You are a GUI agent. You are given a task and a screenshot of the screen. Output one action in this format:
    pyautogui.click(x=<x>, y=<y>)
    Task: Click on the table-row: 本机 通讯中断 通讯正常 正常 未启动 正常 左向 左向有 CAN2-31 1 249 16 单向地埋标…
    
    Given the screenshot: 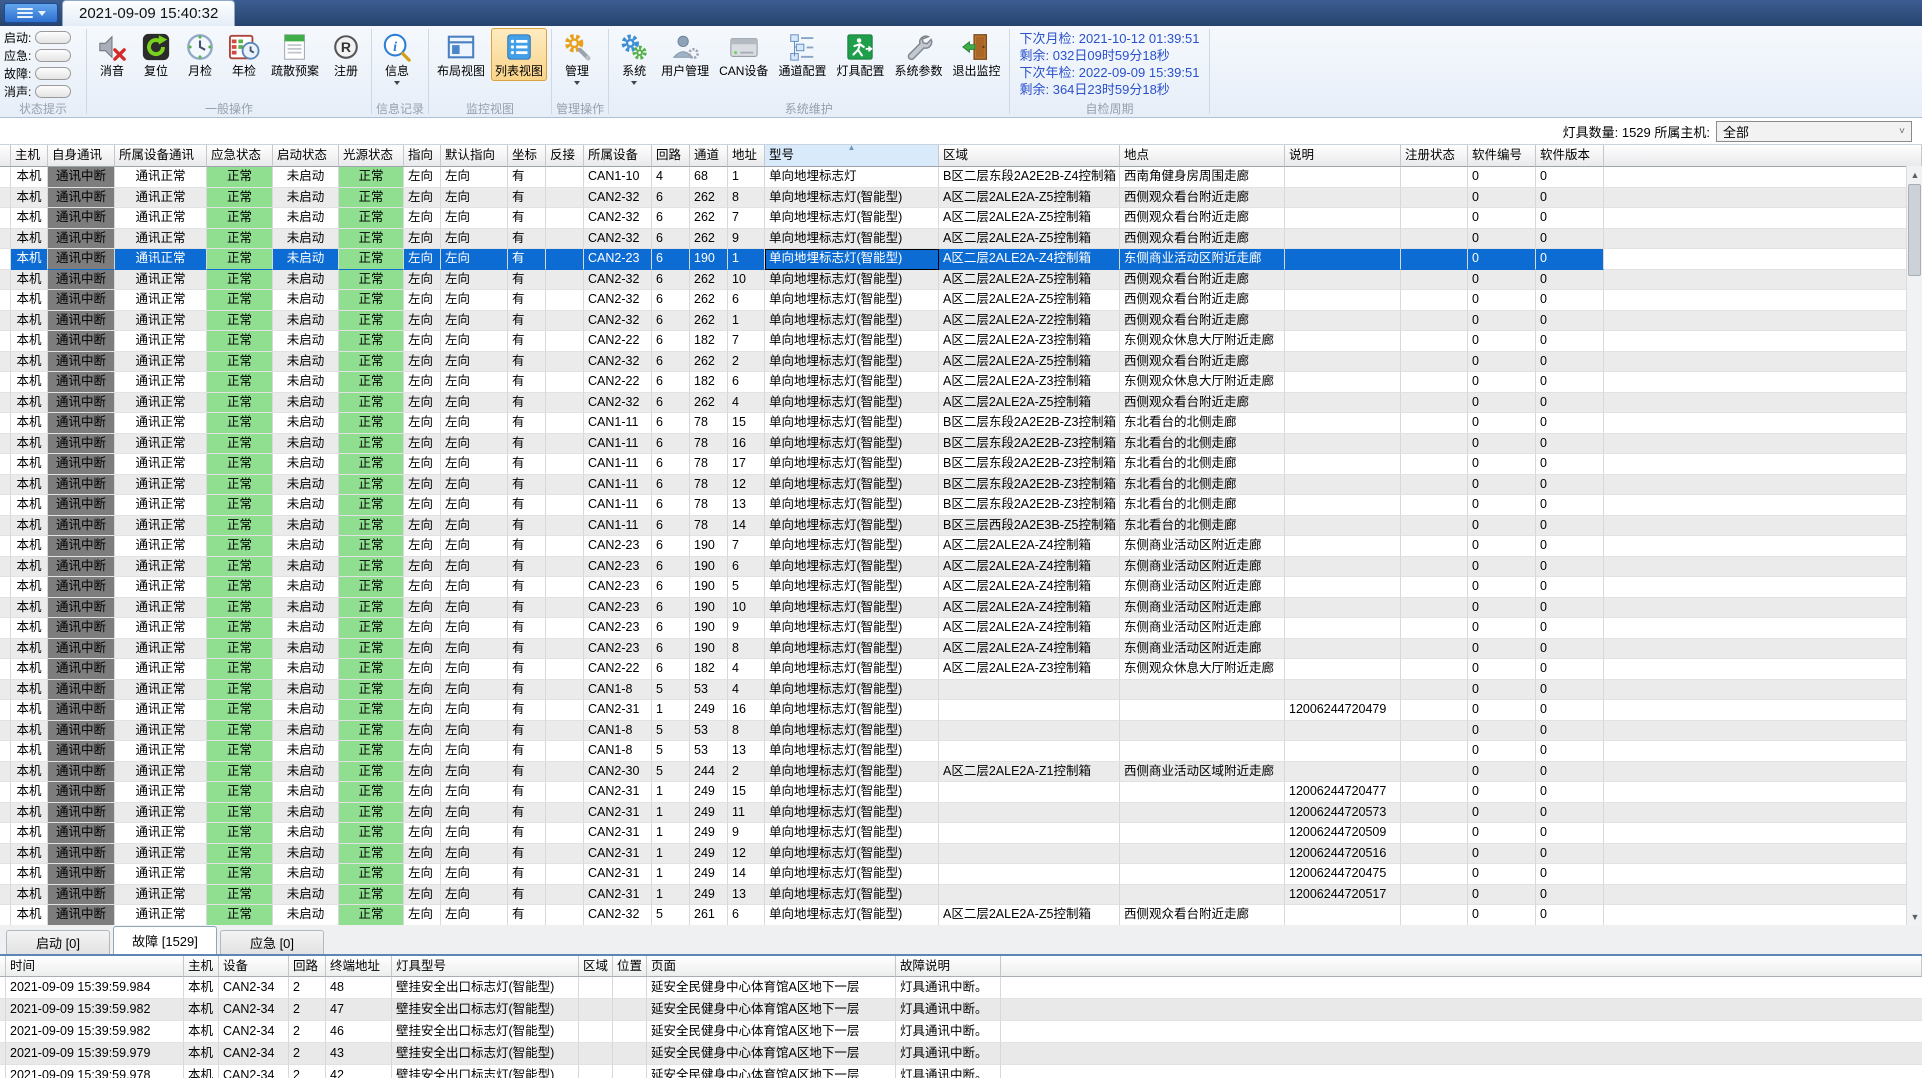 What is the action you would take?
    pyautogui.click(x=961, y=710)
    